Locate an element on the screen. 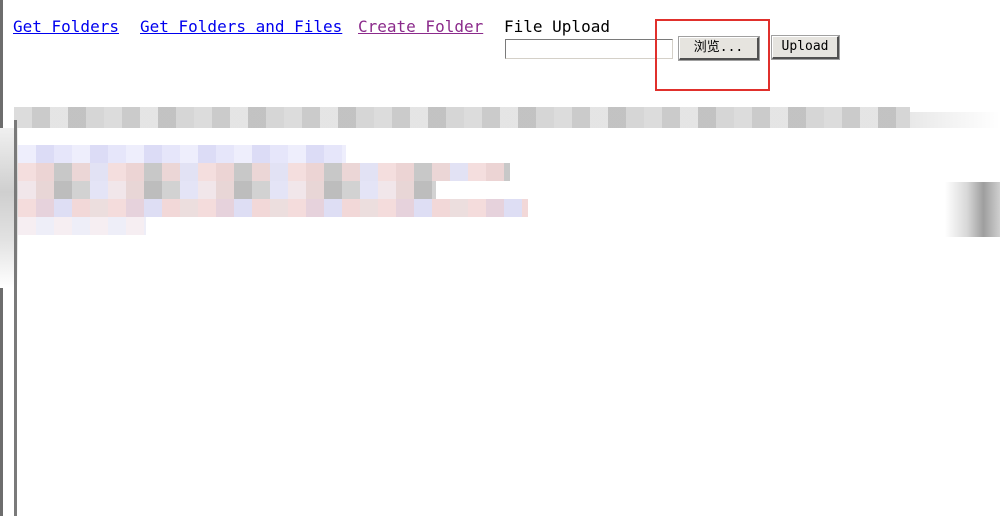 This screenshot has height=516, width=1000. file-upload-label: File Upload is located at coordinates (557, 26).